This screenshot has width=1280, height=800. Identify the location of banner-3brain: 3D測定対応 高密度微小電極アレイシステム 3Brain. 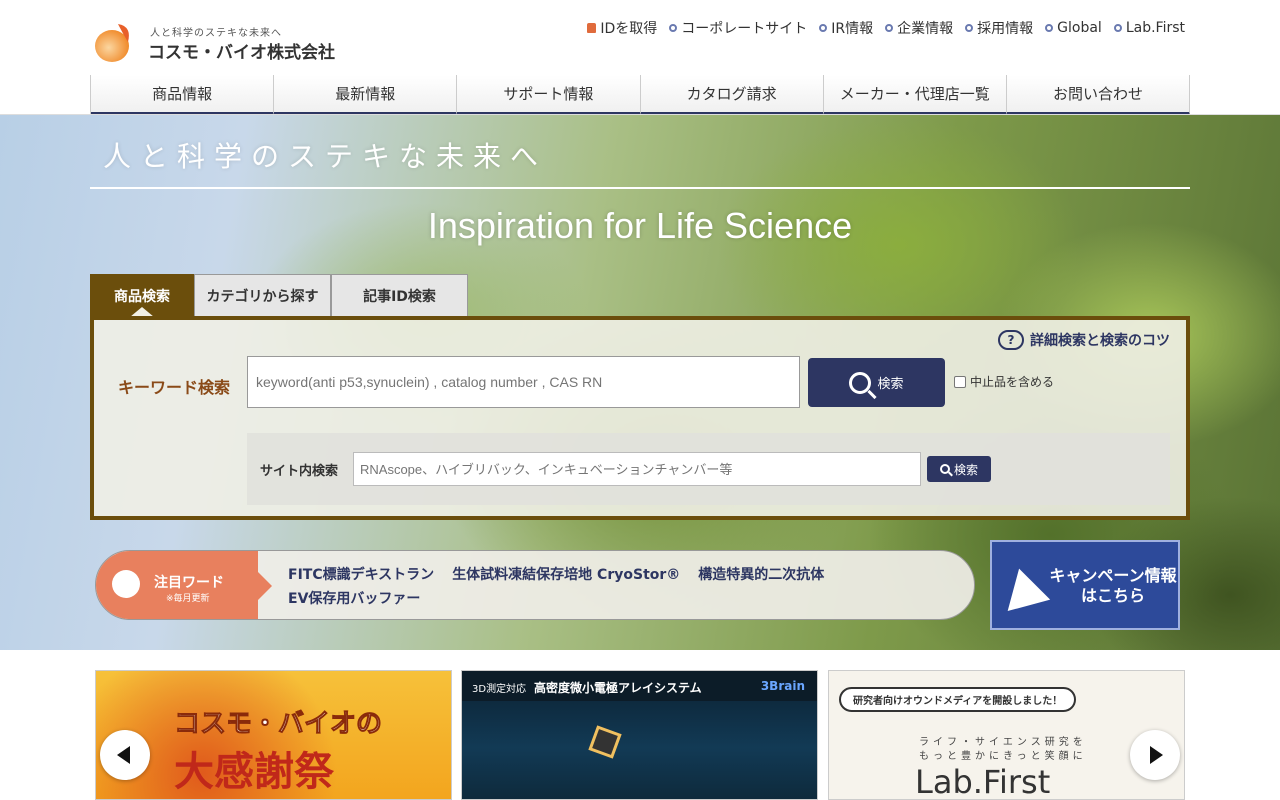
(639, 735).